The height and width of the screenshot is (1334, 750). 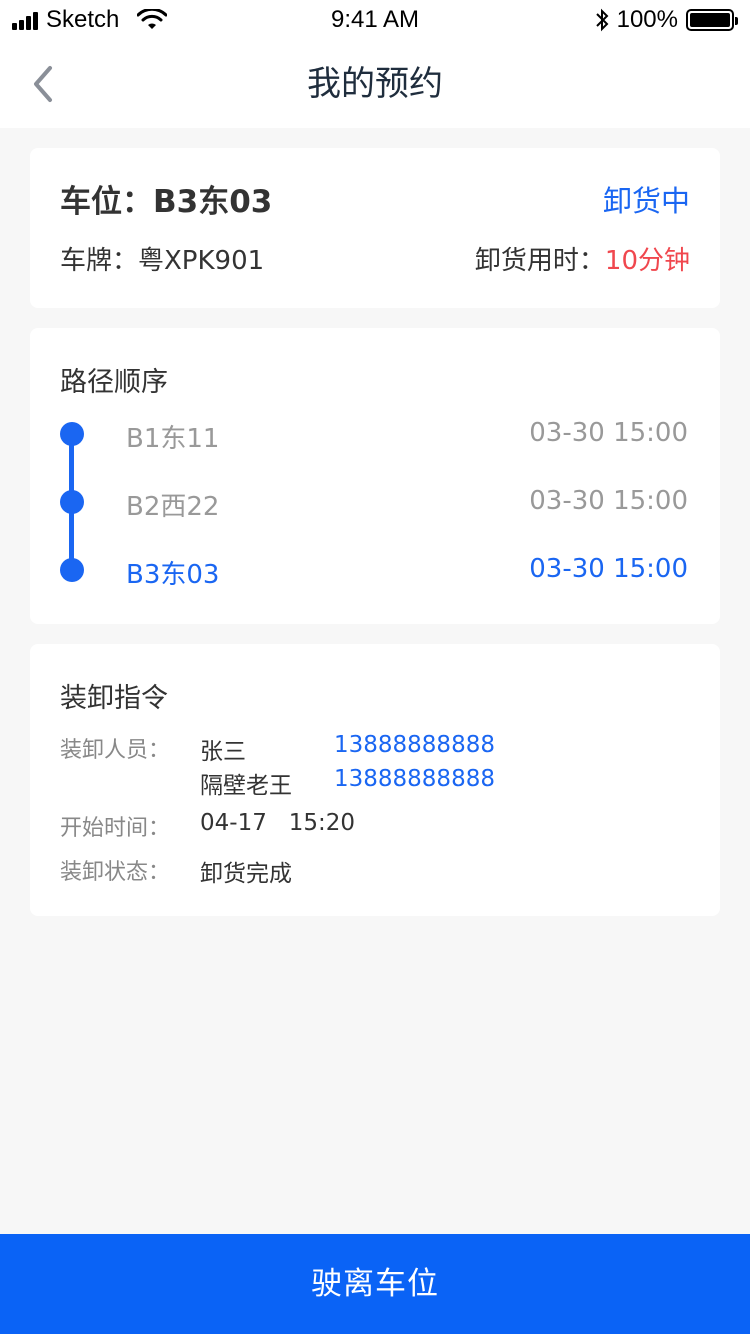 I want to click on nav-bar: 我的预约, so click(x=375, y=84).